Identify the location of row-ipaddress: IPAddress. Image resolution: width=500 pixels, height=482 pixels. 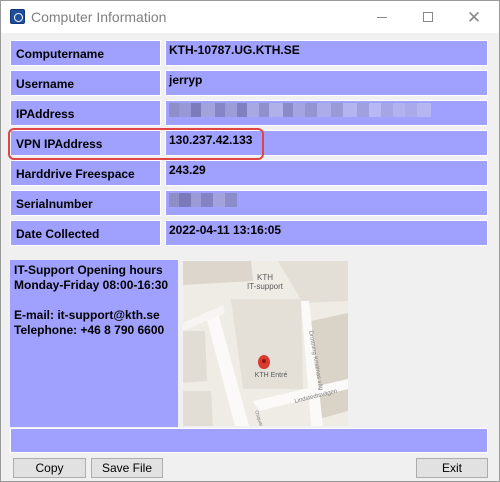
(249, 113).